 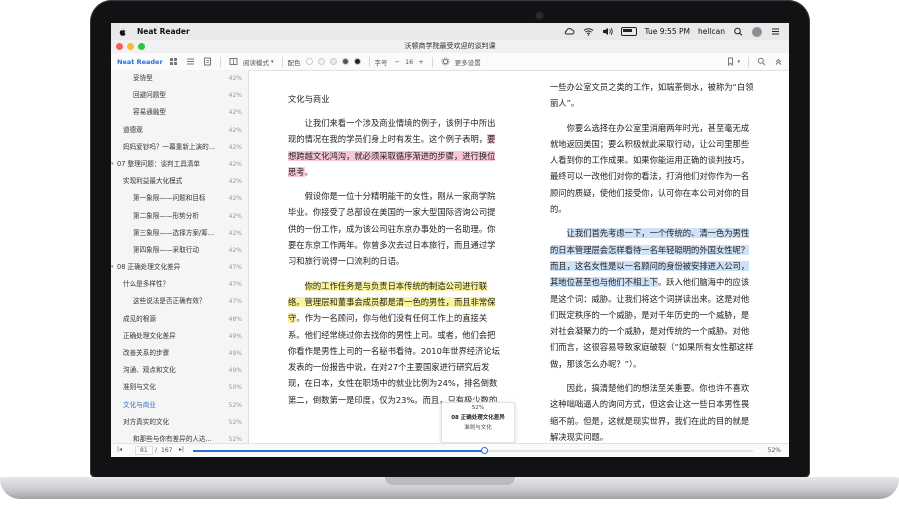 I want to click on wifi-icon, so click(x=588, y=31).